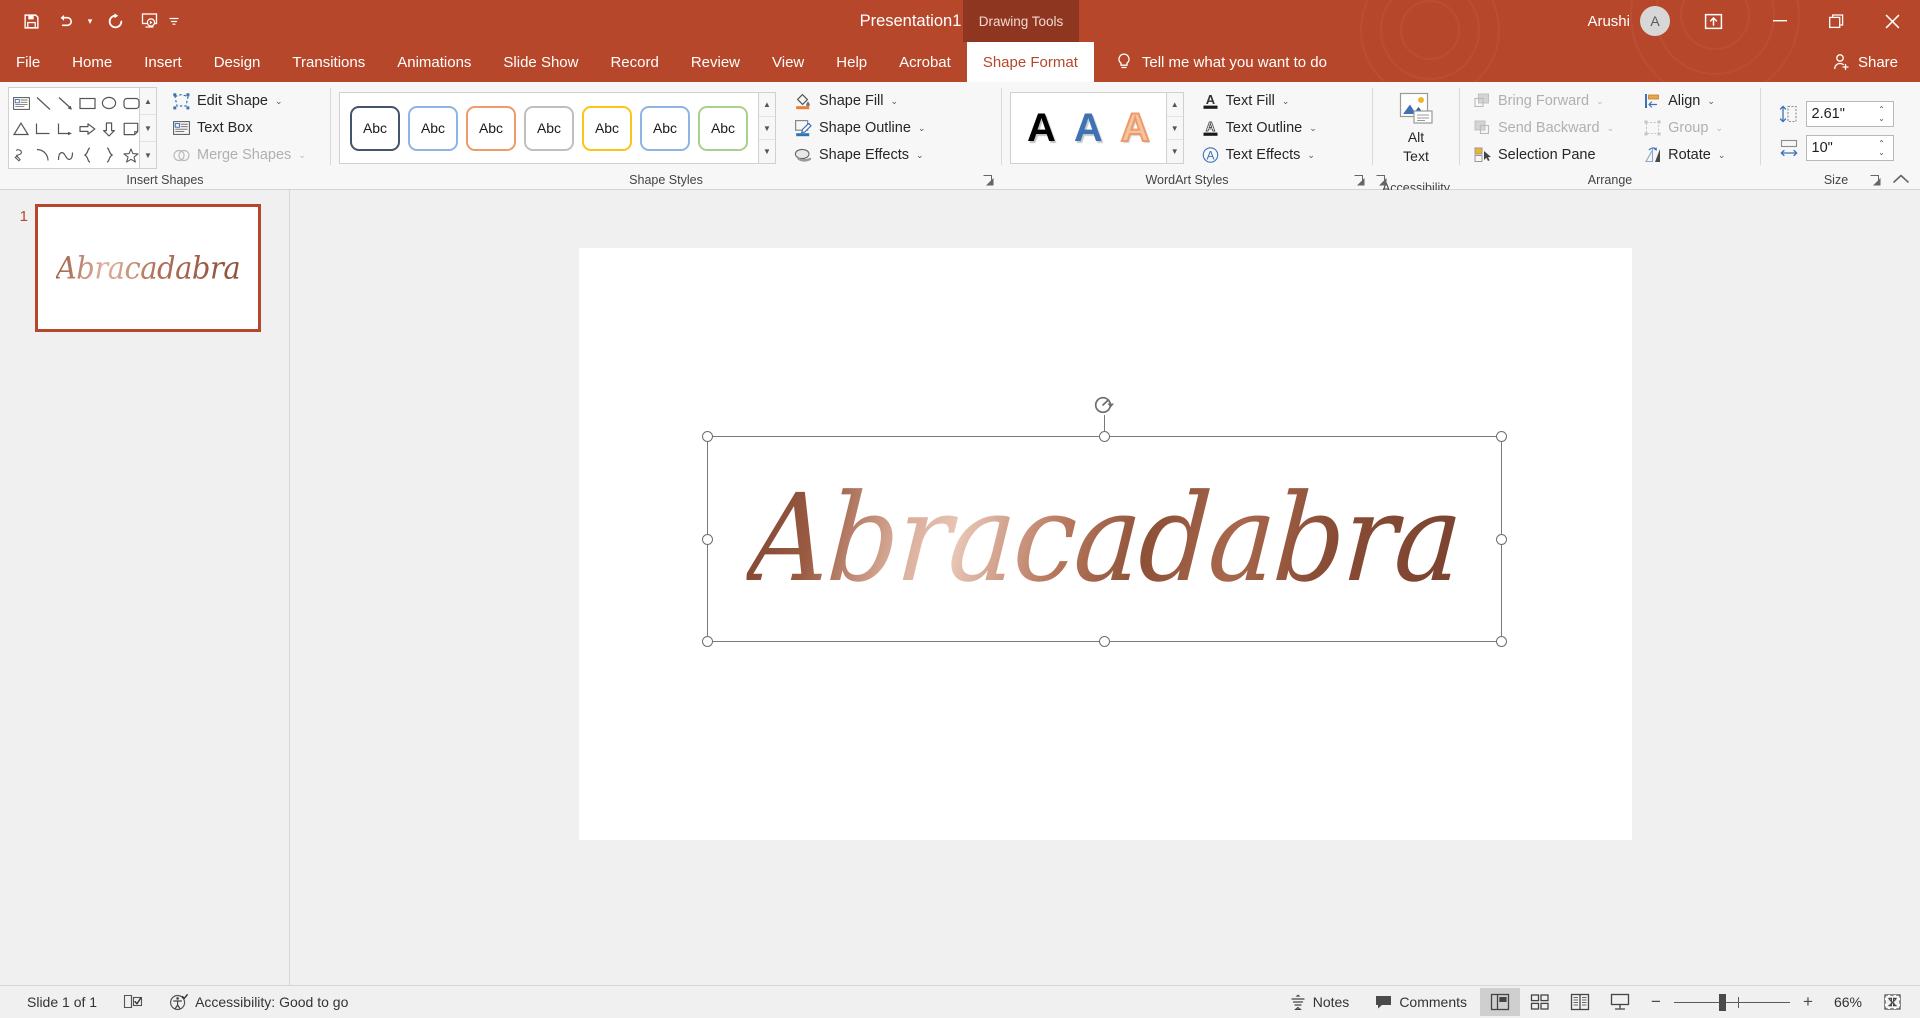  I want to click on shape-styles-gallery: Abc Abc Abc Abc Abc Abc Abc, so click(549, 128).